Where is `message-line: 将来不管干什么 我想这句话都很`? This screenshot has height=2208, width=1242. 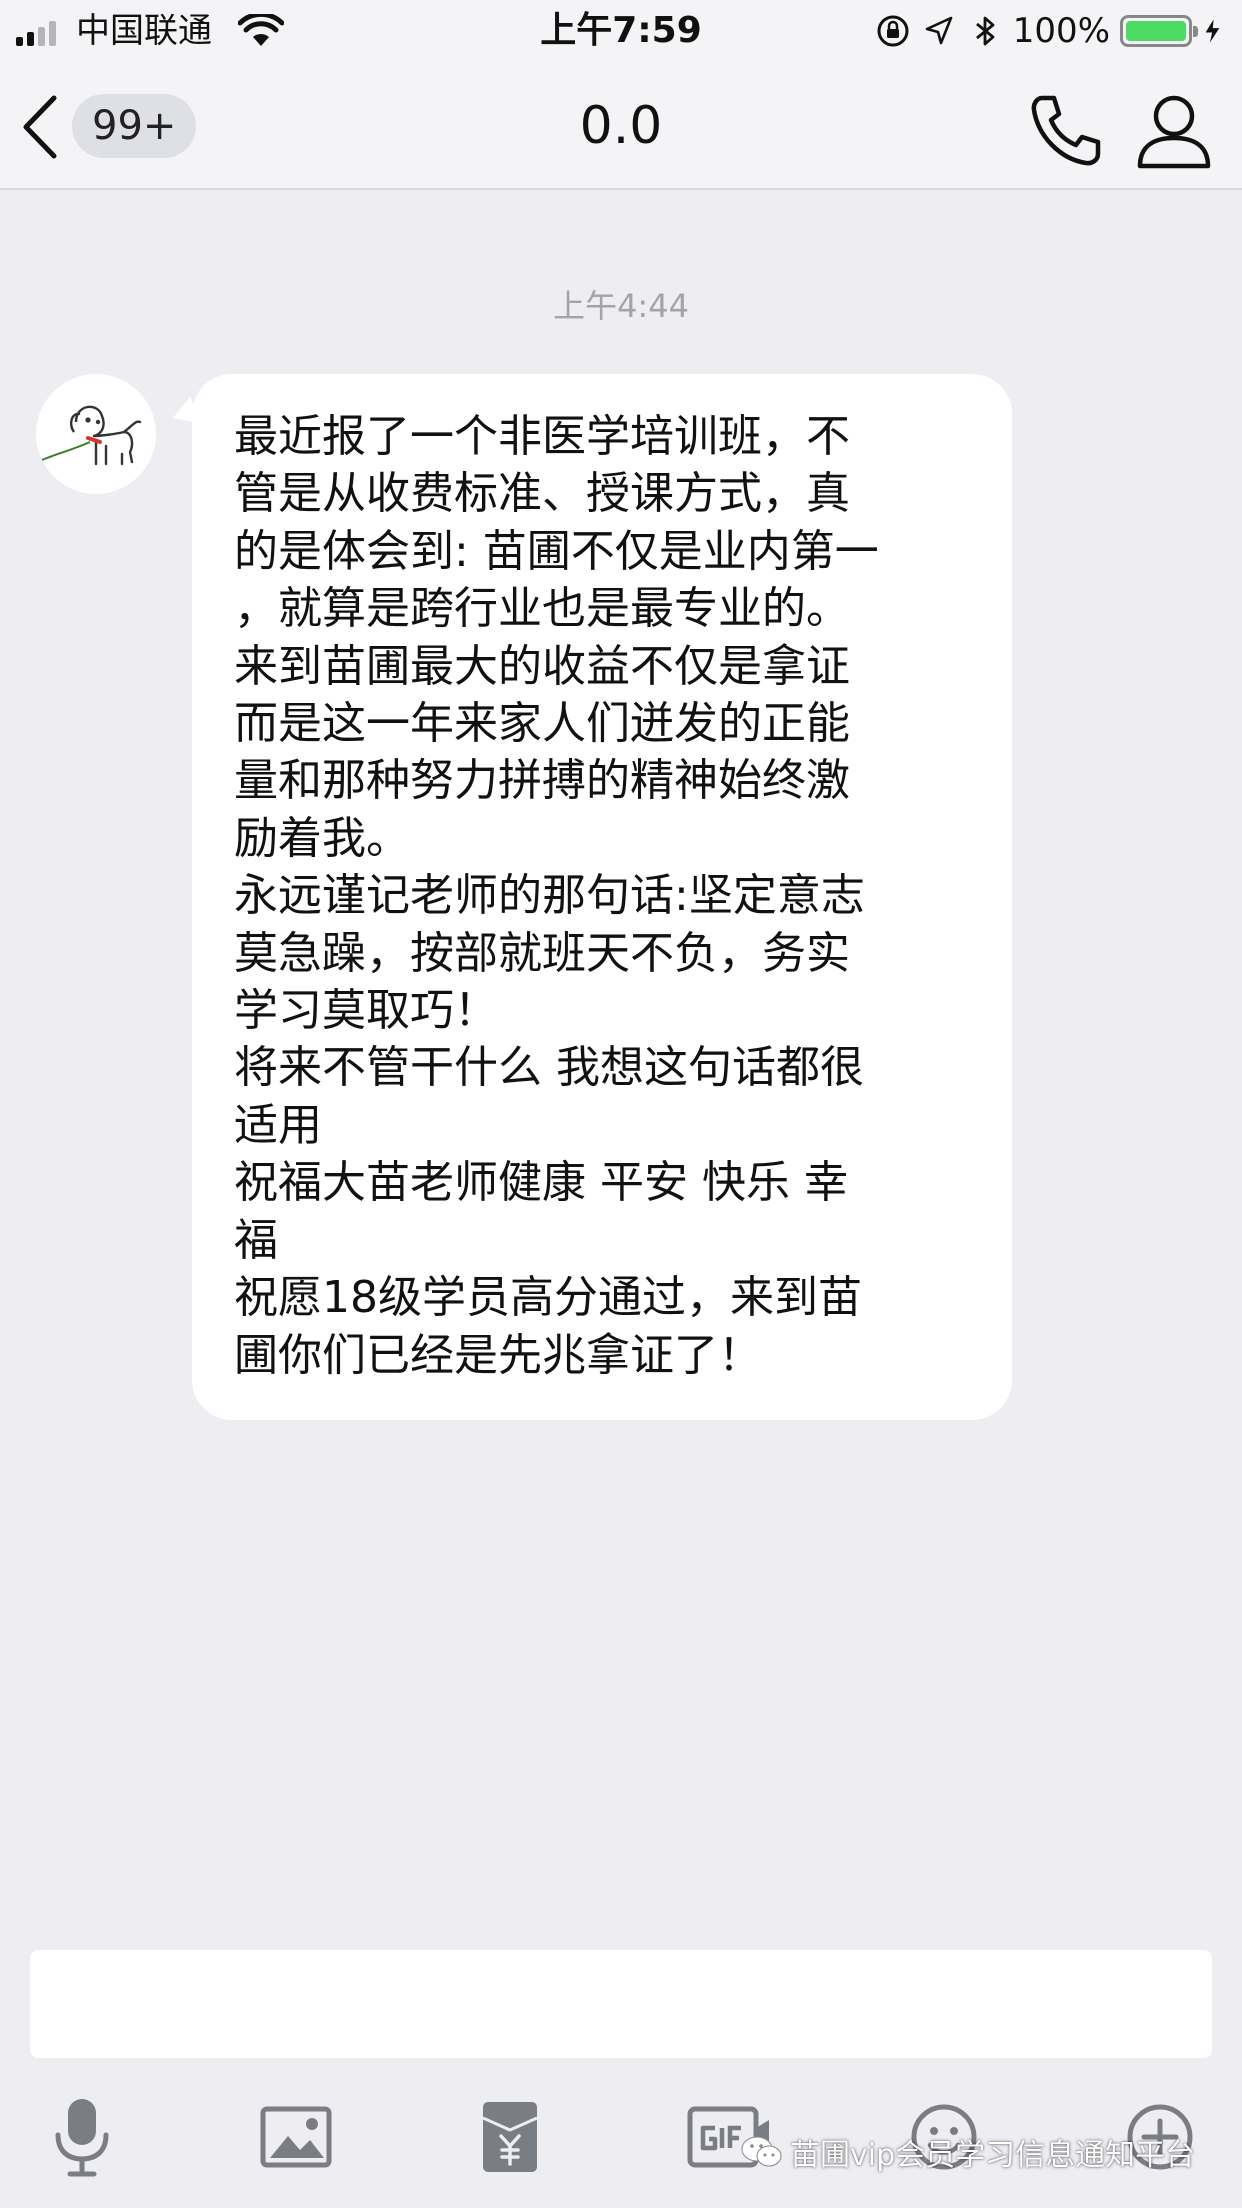 message-line: 将来不管干什么 我想这句话都很 is located at coordinates (549, 1068).